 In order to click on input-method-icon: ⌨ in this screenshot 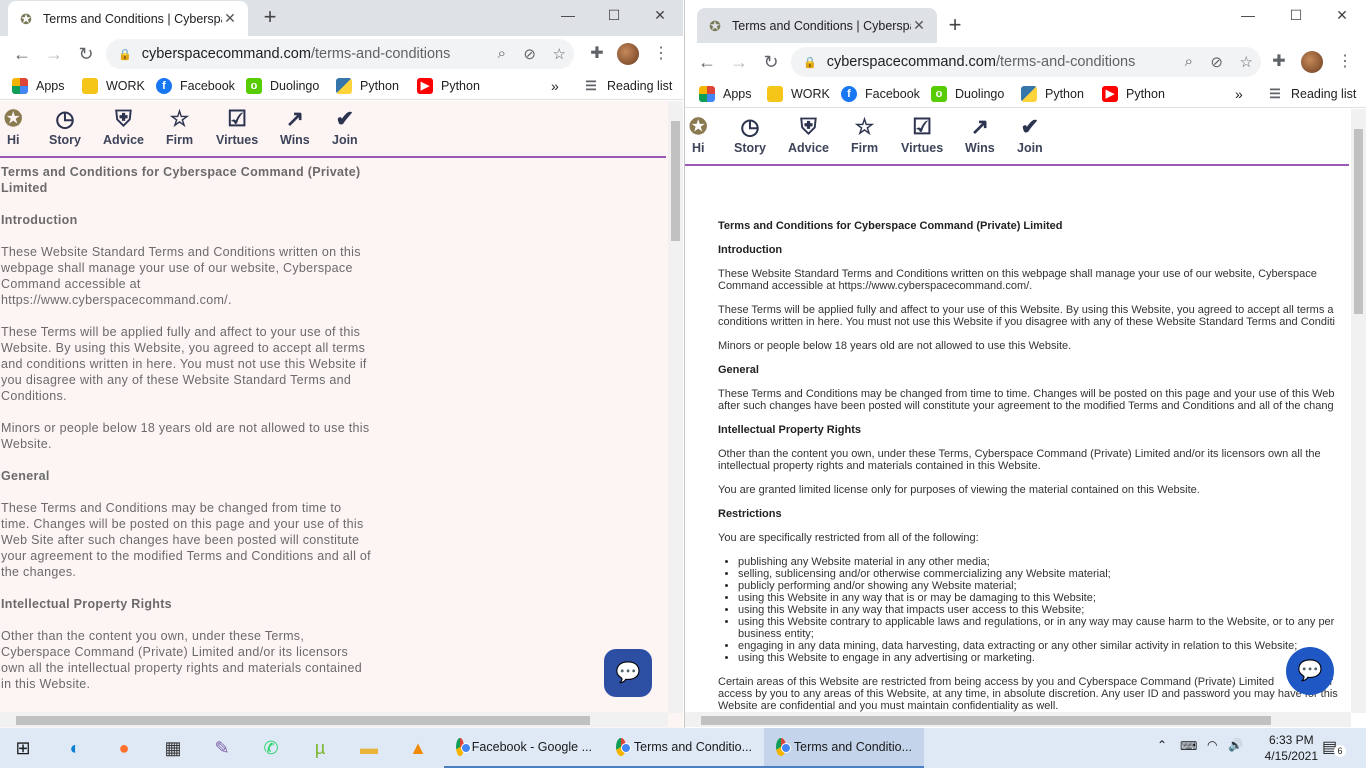, I will do `click(1188, 759)`.